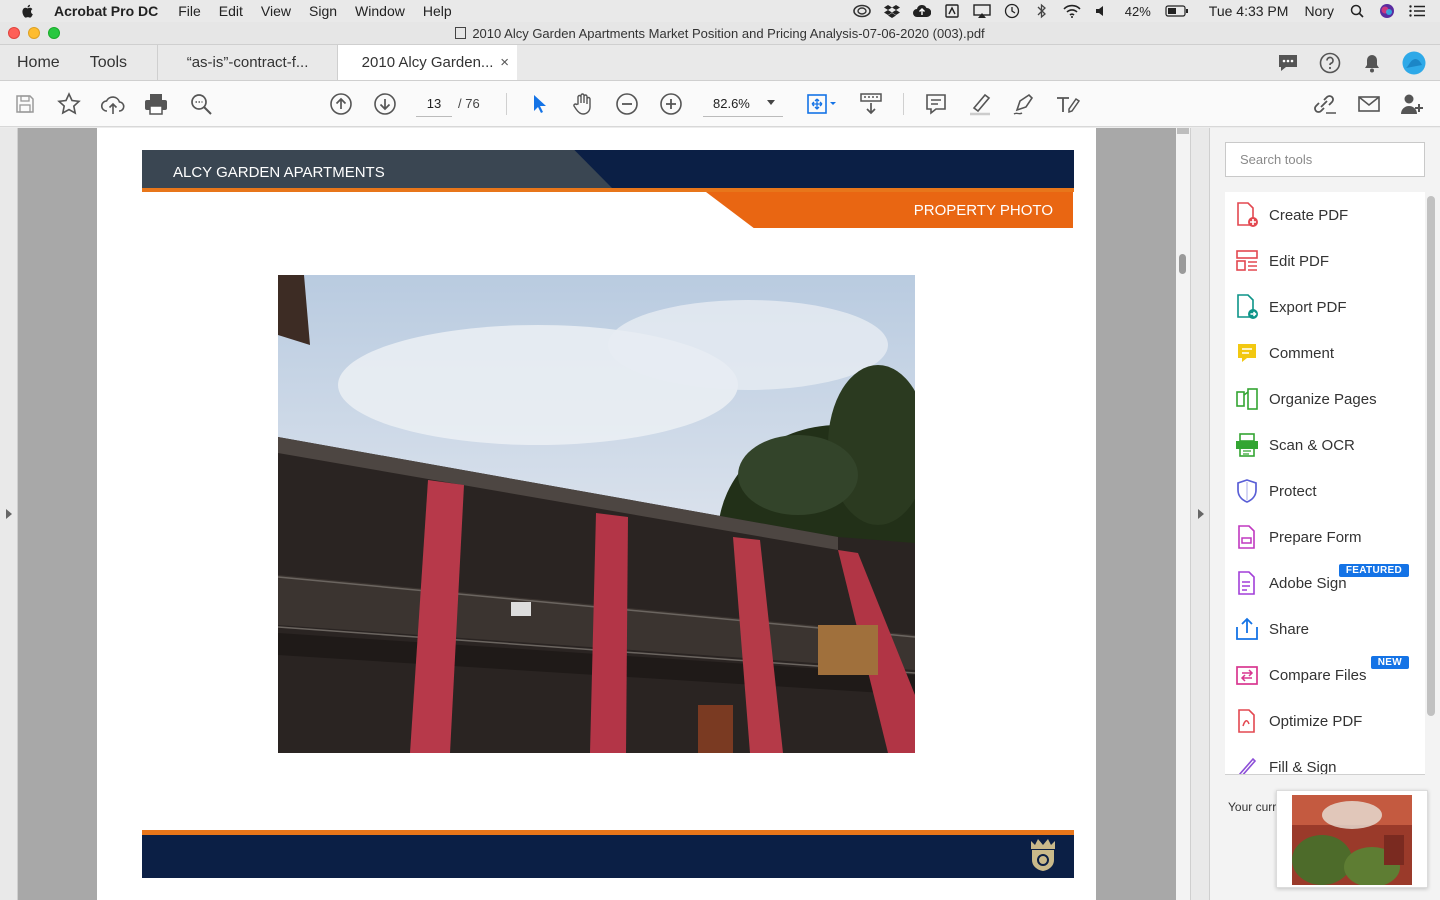 The width and height of the screenshot is (1440, 900). What do you see at coordinates (1325, 583) in the screenshot?
I see `tool-adobe-sign: Adobe Sign FEATURED` at bounding box center [1325, 583].